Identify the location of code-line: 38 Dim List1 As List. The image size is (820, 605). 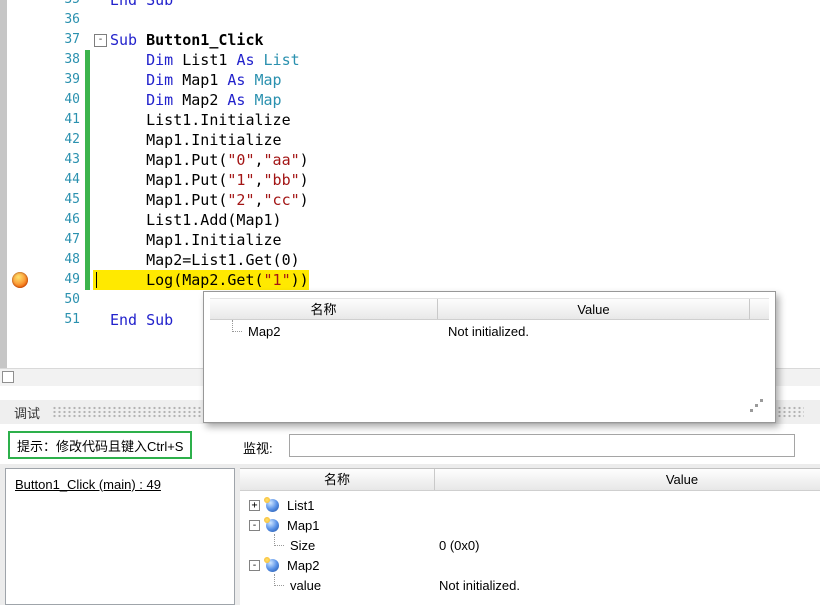
(410, 60).